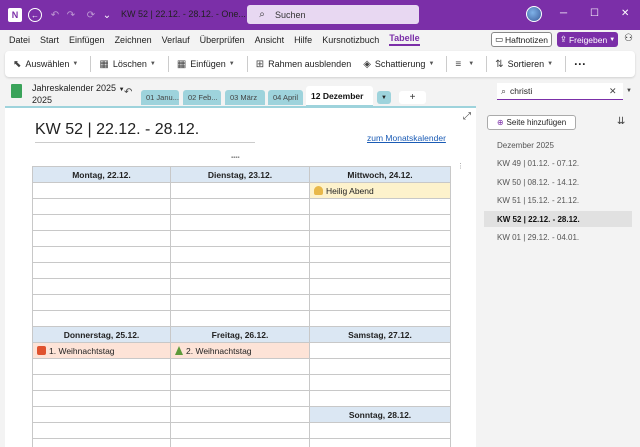 The image size is (640, 447). What do you see at coordinates (101, 350) in the screenshot?
I see `event-1-weihnachtstag: 1. Weihnachtstag` at bounding box center [101, 350].